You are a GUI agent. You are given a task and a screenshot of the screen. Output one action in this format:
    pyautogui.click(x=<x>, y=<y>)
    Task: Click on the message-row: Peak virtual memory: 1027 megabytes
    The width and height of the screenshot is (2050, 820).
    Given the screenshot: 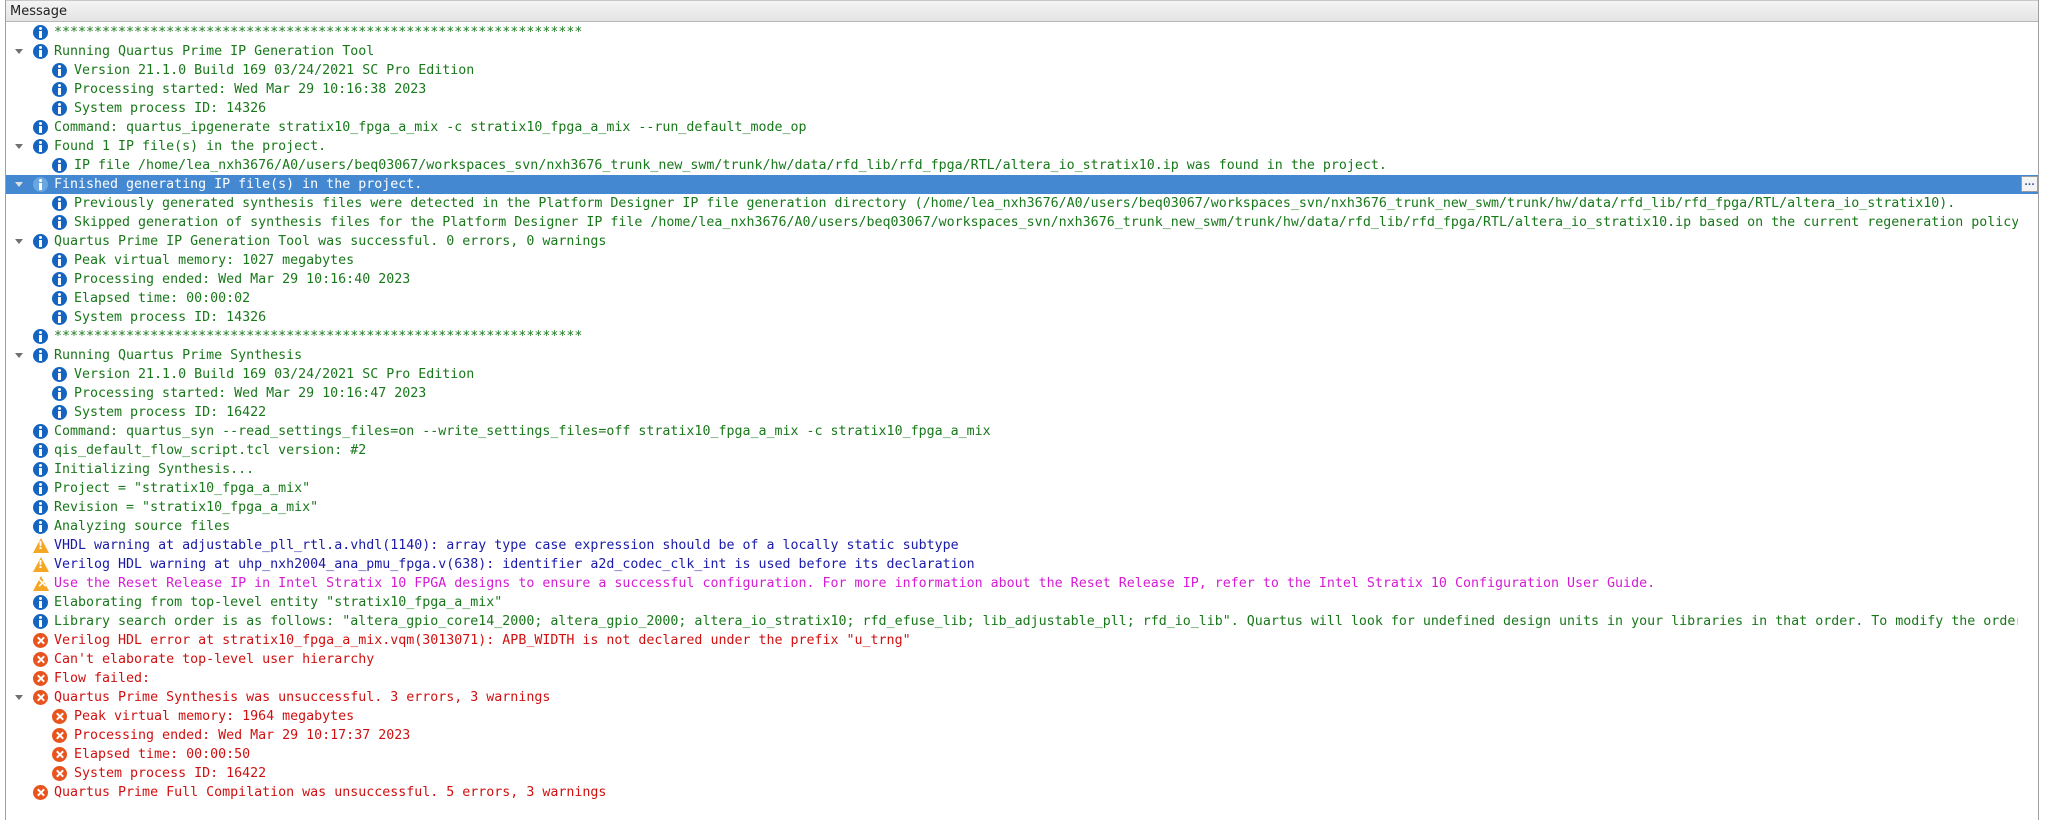 What is the action you would take?
    pyautogui.click(x=1022, y=260)
    